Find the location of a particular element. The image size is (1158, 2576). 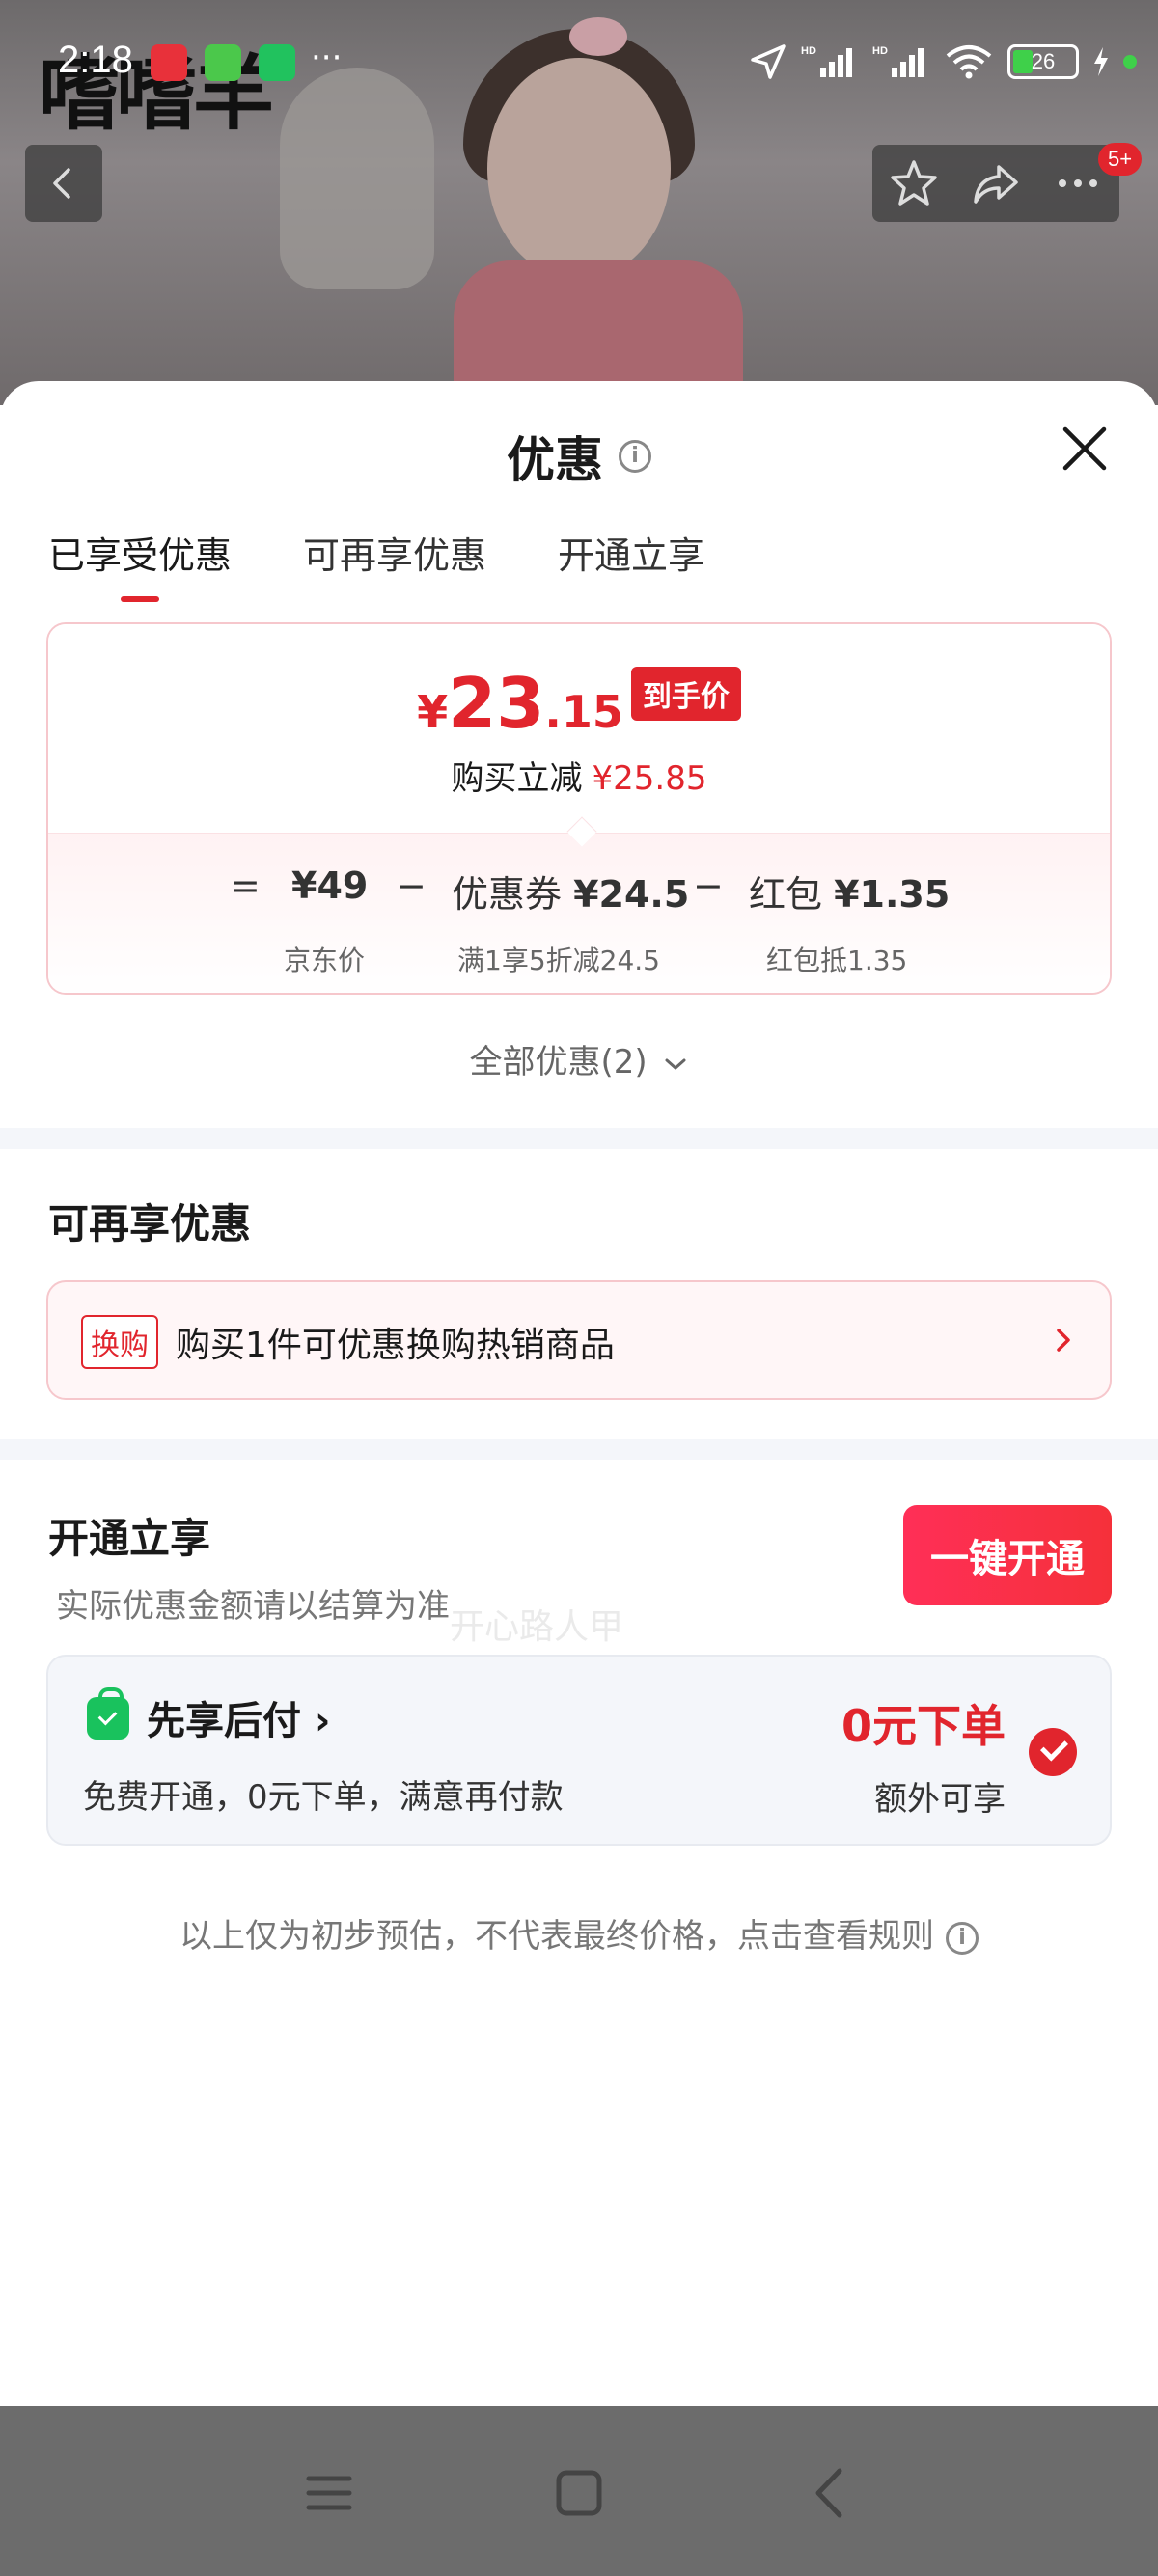

checkmark-icon is located at coordinates (1053, 1752).